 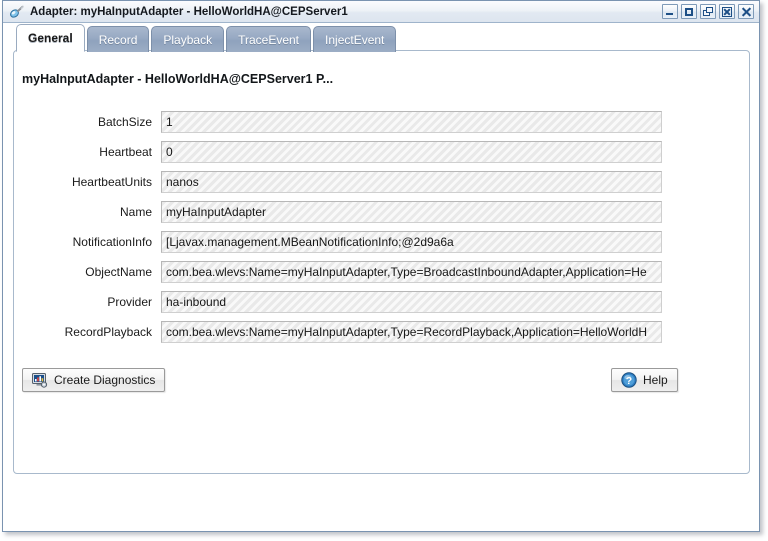 I want to click on tab-injectevent: InjectEvent, so click(x=355, y=39).